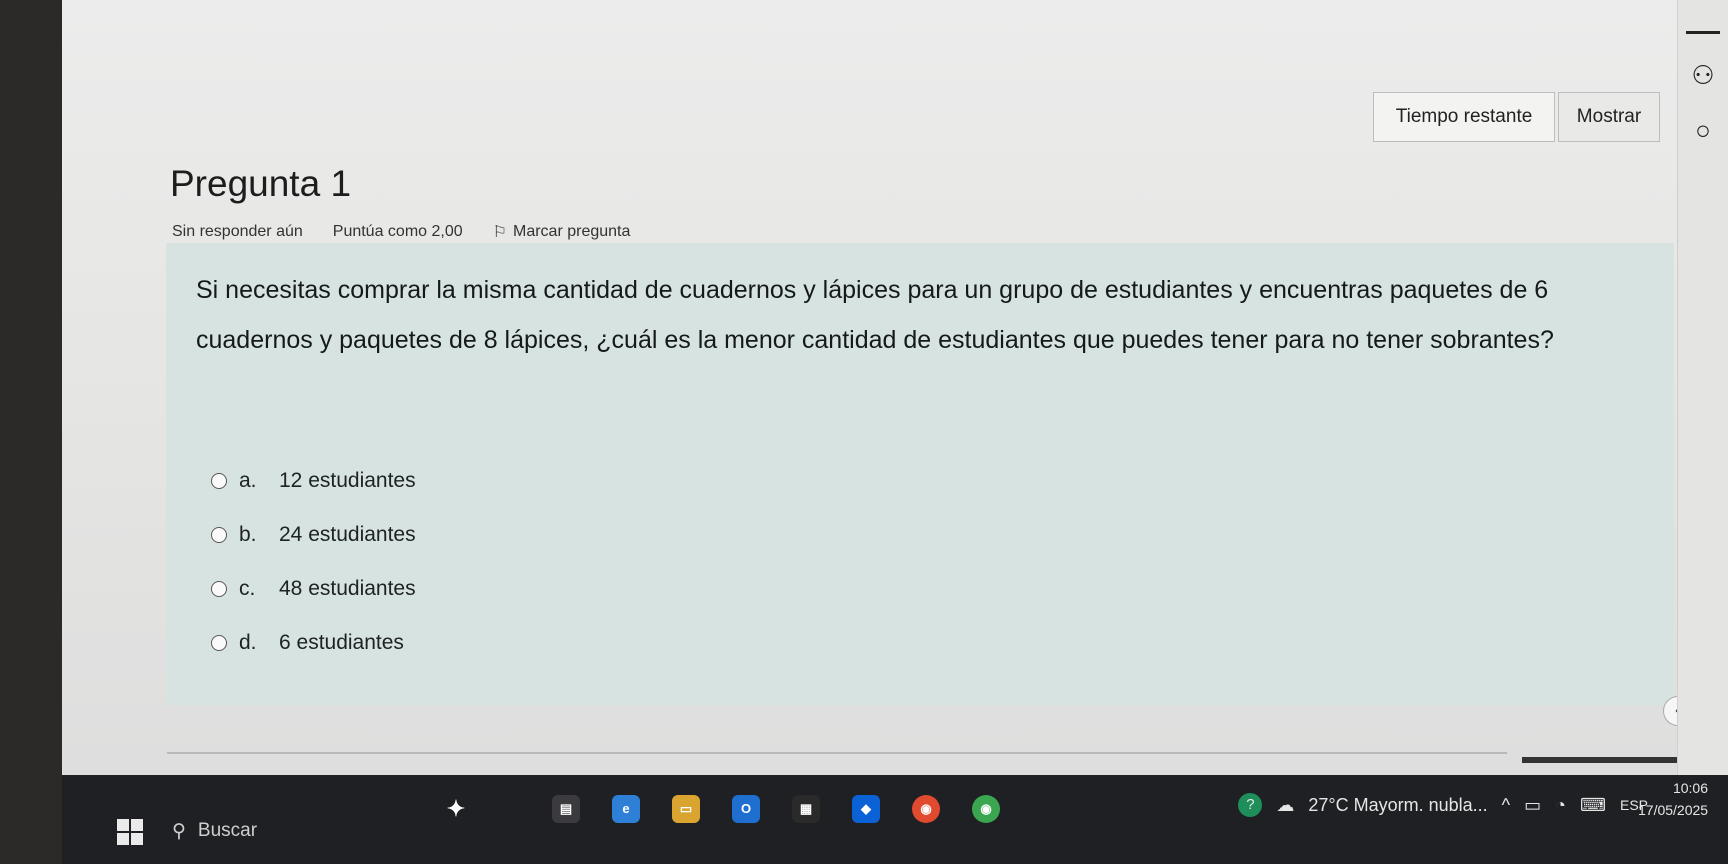 Image resolution: width=1728 pixels, height=864 pixels. What do you see at coordinates (1673, 799) in the screenshot?
I see `clock: 10:06 17/05/2025` at bounding box center [1673, 799].